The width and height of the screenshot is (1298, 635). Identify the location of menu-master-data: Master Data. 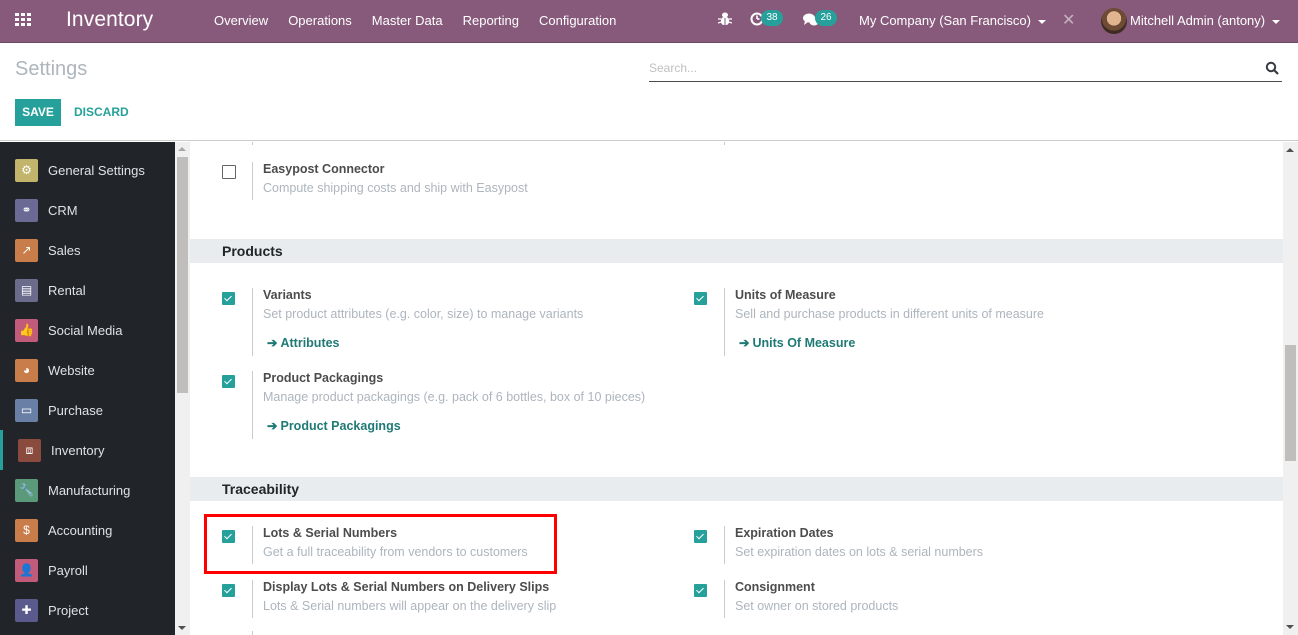
(407, 20).